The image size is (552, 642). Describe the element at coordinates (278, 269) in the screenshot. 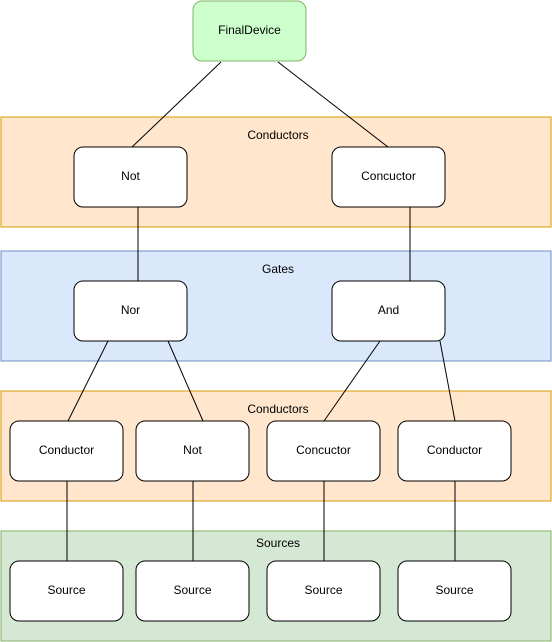

I see `group-label: Gates` at that location.